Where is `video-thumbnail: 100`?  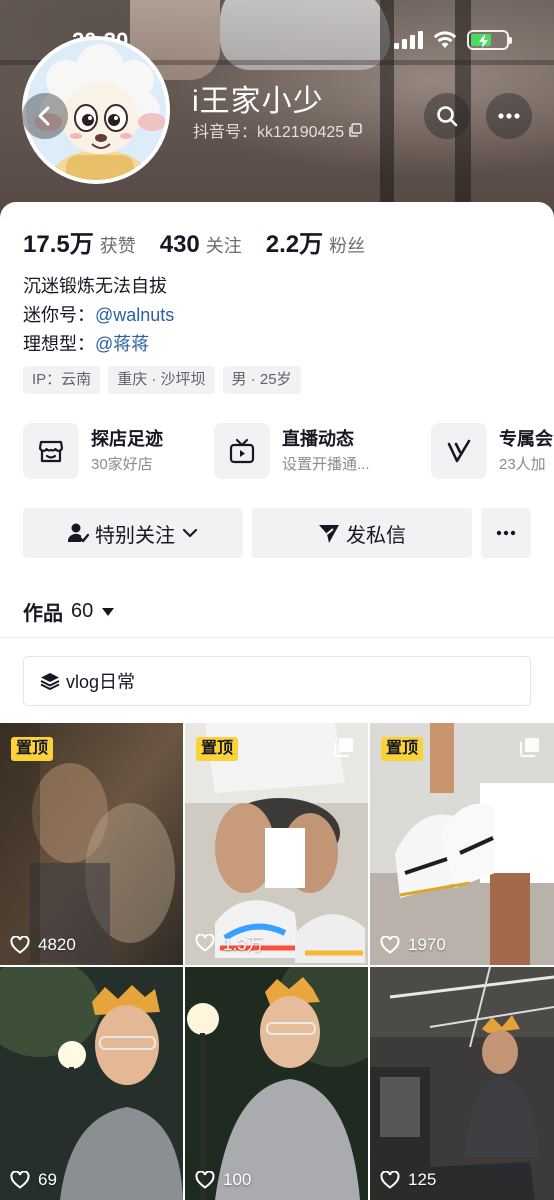
video-thumbnail: 100 is located at coordinates (276, 1083).